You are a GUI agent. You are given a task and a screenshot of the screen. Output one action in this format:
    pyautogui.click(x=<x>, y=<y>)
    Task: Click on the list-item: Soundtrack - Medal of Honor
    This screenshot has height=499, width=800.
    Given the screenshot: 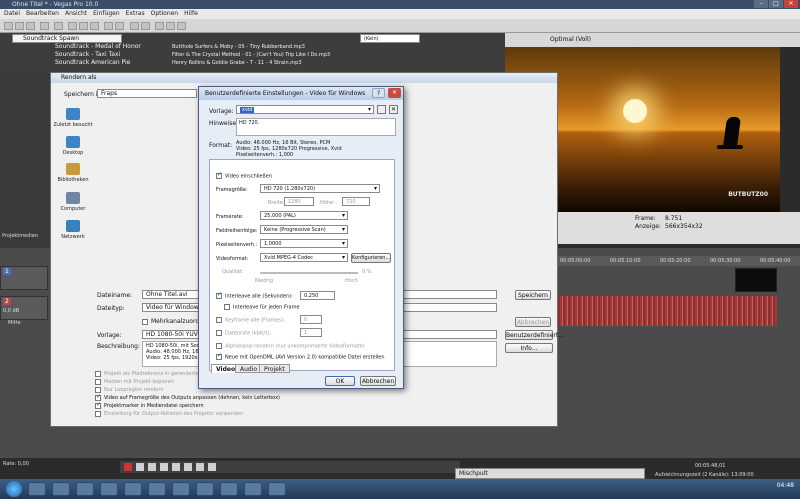 What is the action you would take?
    pyautogui.click(x=98, y=47)
    